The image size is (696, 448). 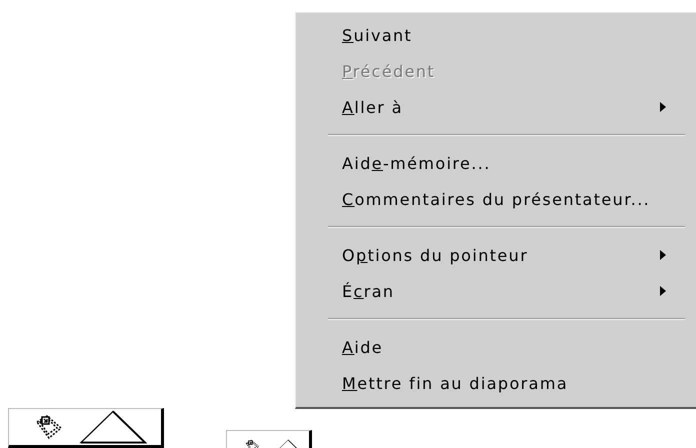 What do you see at coordinates (113, 427) in the screenshot?
I see `triangle-icon` at bounding box center [113, 427].